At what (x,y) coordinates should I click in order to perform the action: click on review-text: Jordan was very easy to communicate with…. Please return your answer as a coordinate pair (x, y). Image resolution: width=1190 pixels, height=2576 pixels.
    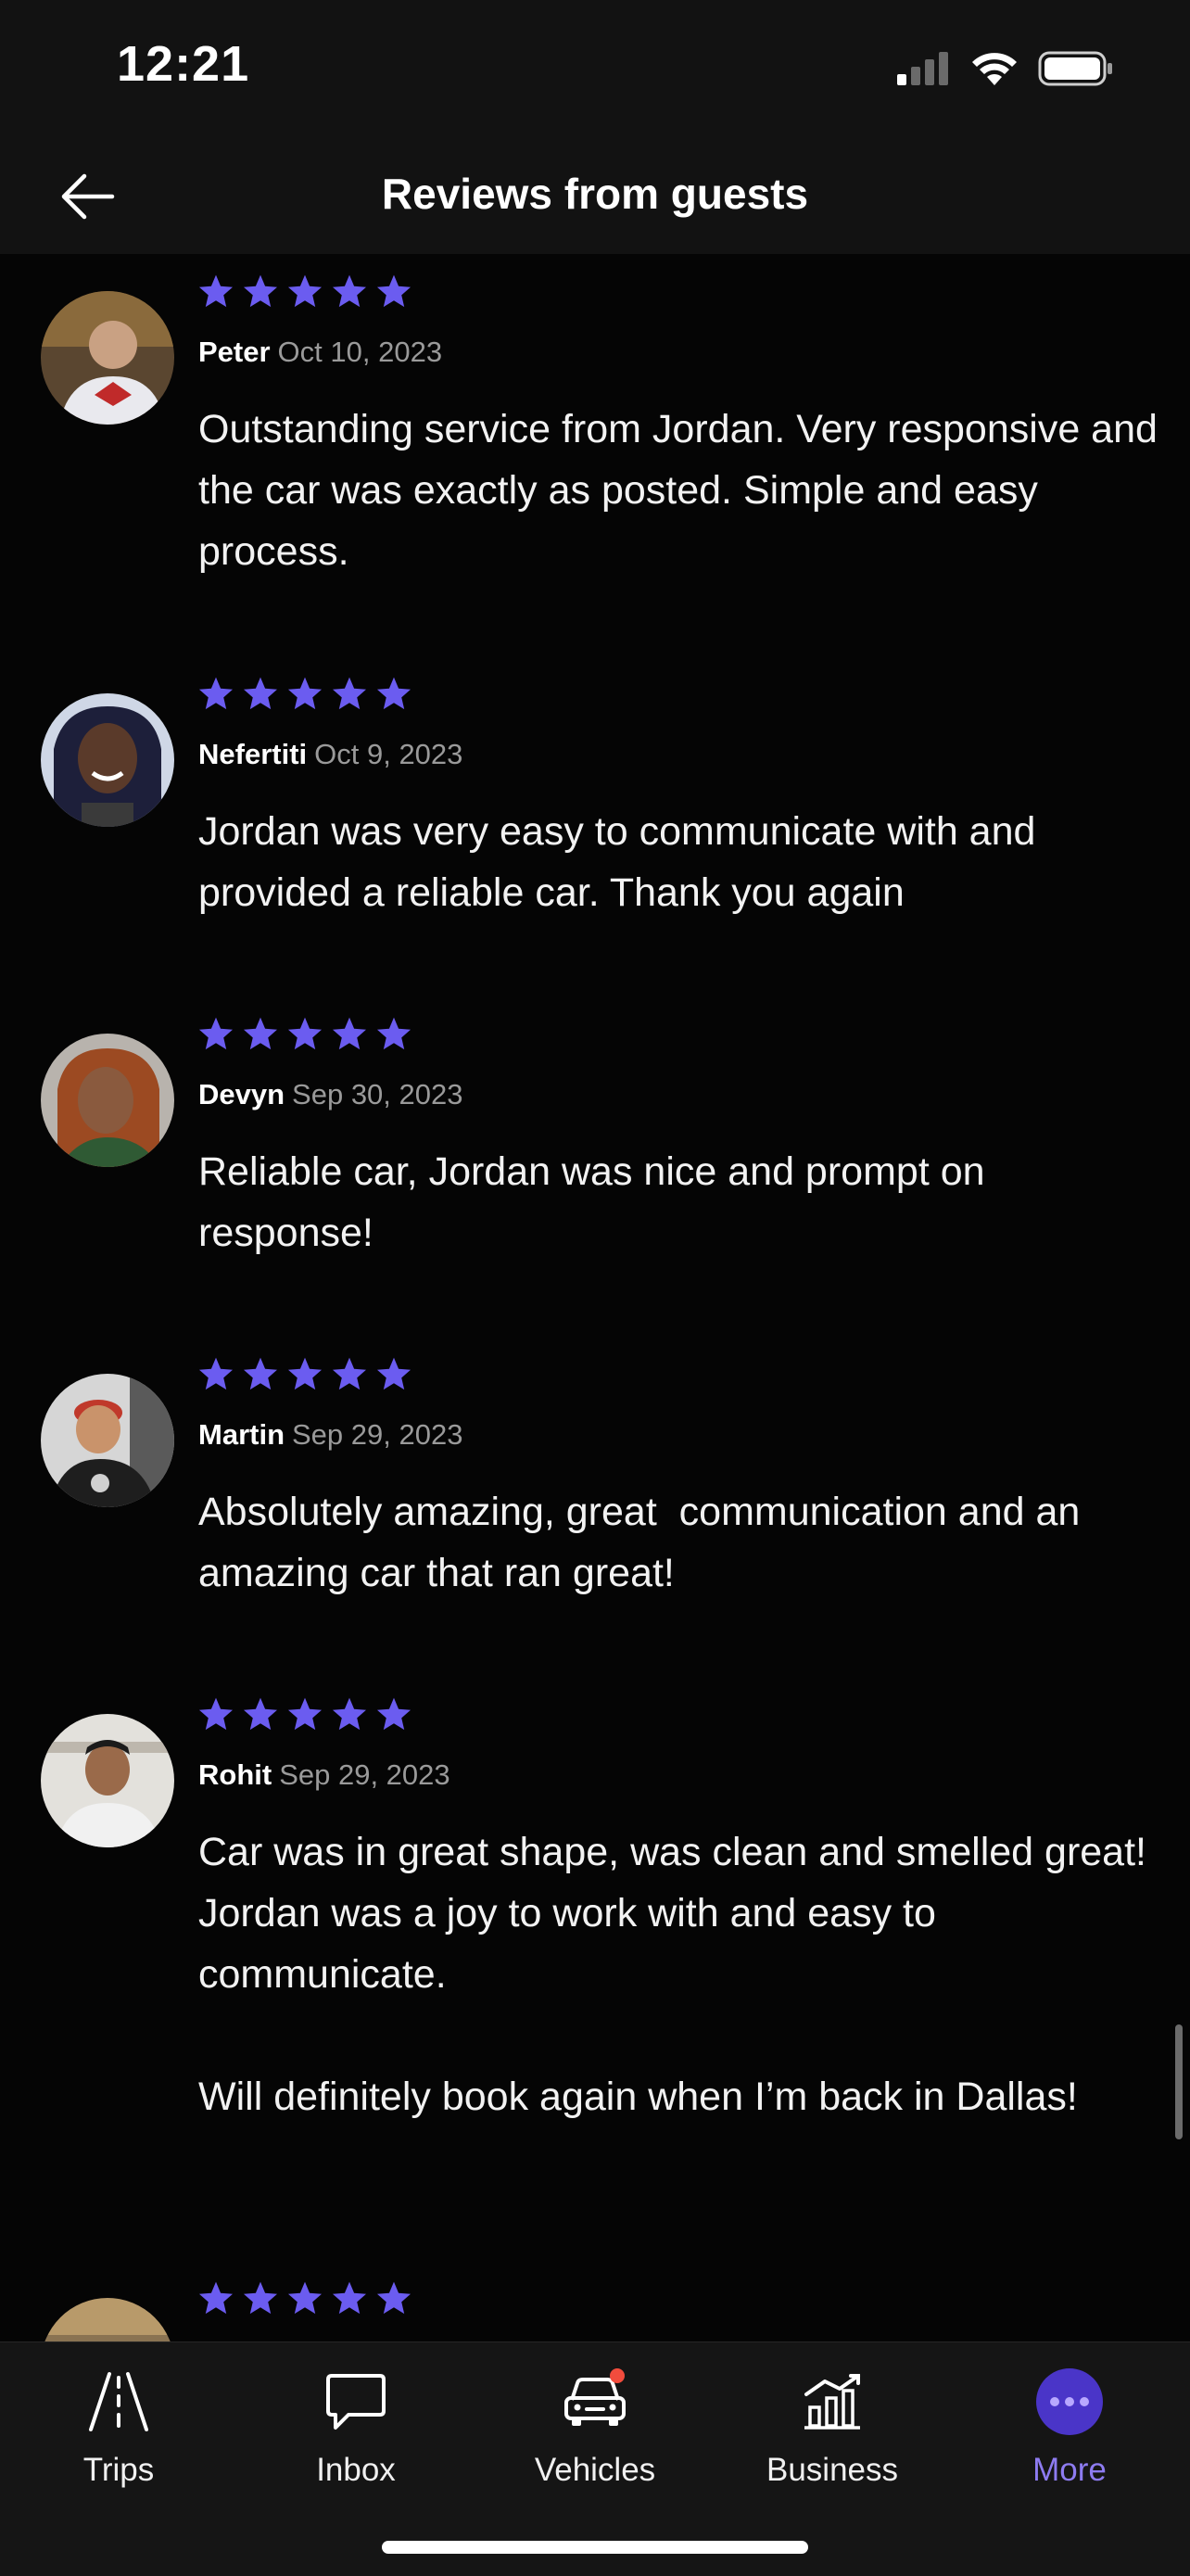
    Looking at the image, I should click on (622, 862).